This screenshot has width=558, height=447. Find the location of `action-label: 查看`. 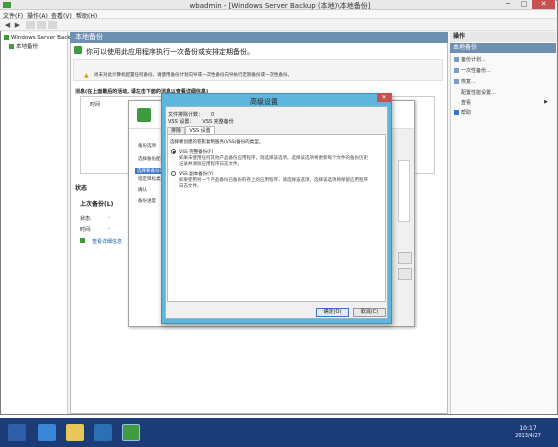

action-label: 查看 is located at coordinates (466, 103).